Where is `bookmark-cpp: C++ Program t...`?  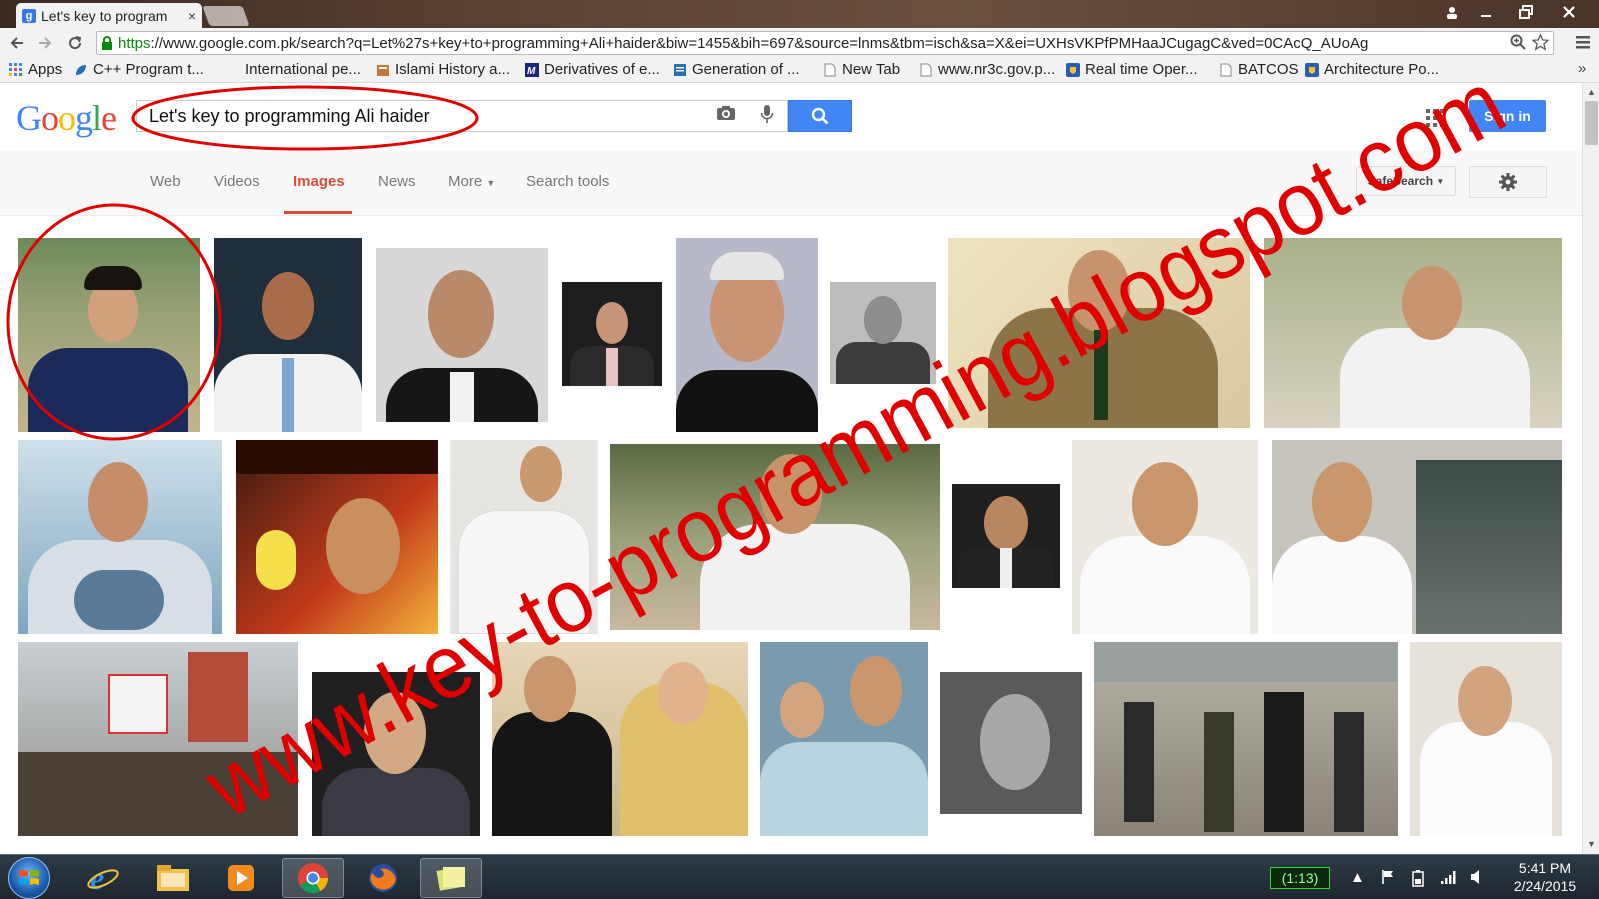 bookmark-cpp: C++ Program t... is located at coordinates (138, 69).